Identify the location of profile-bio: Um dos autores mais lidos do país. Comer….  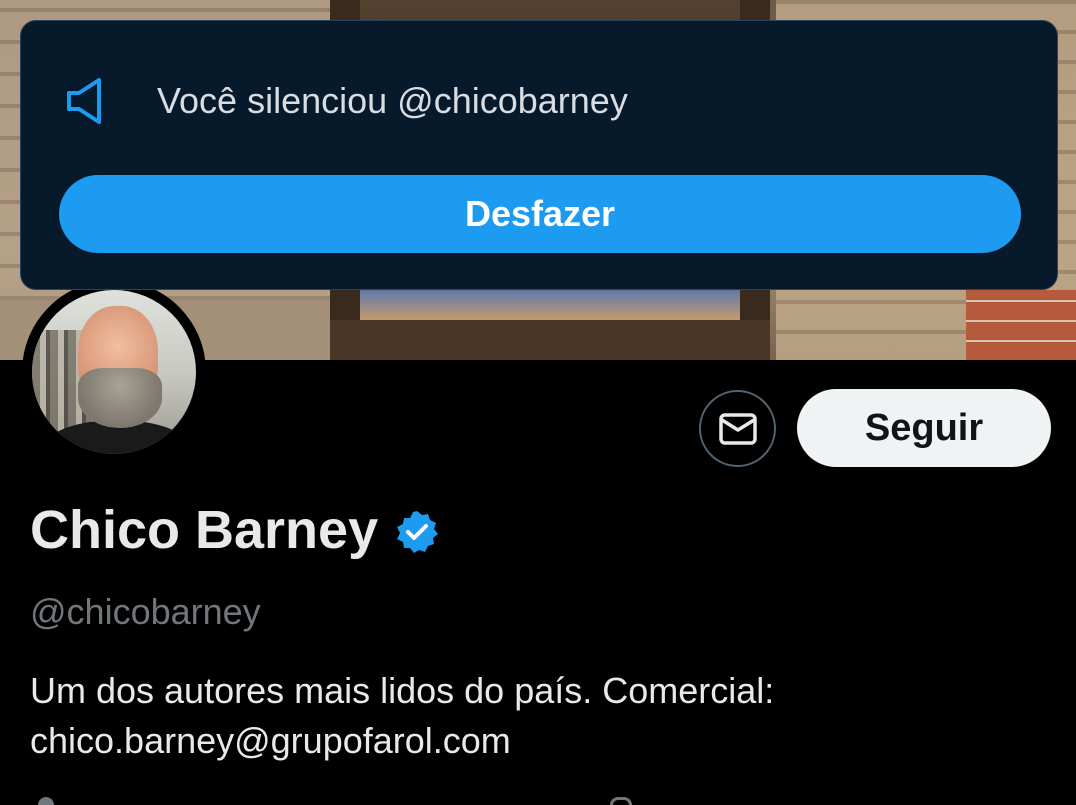
(530, 716).